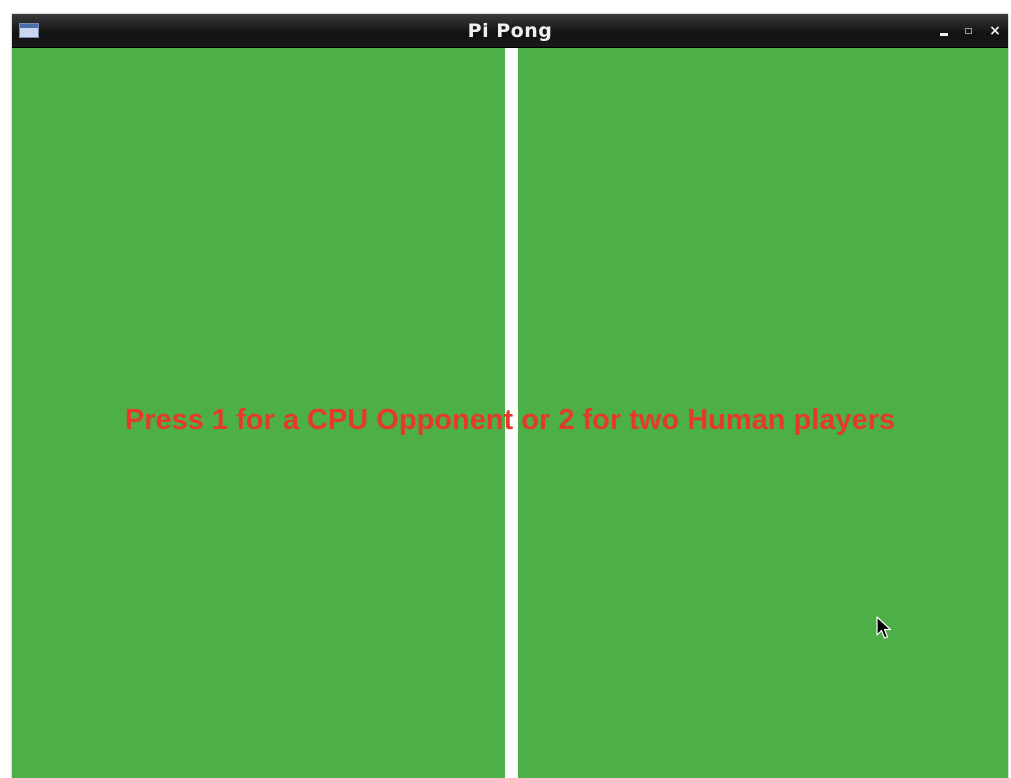 The image size is (1011, 778). I want to click on mouse-cursor-icon, so click(884, 627).